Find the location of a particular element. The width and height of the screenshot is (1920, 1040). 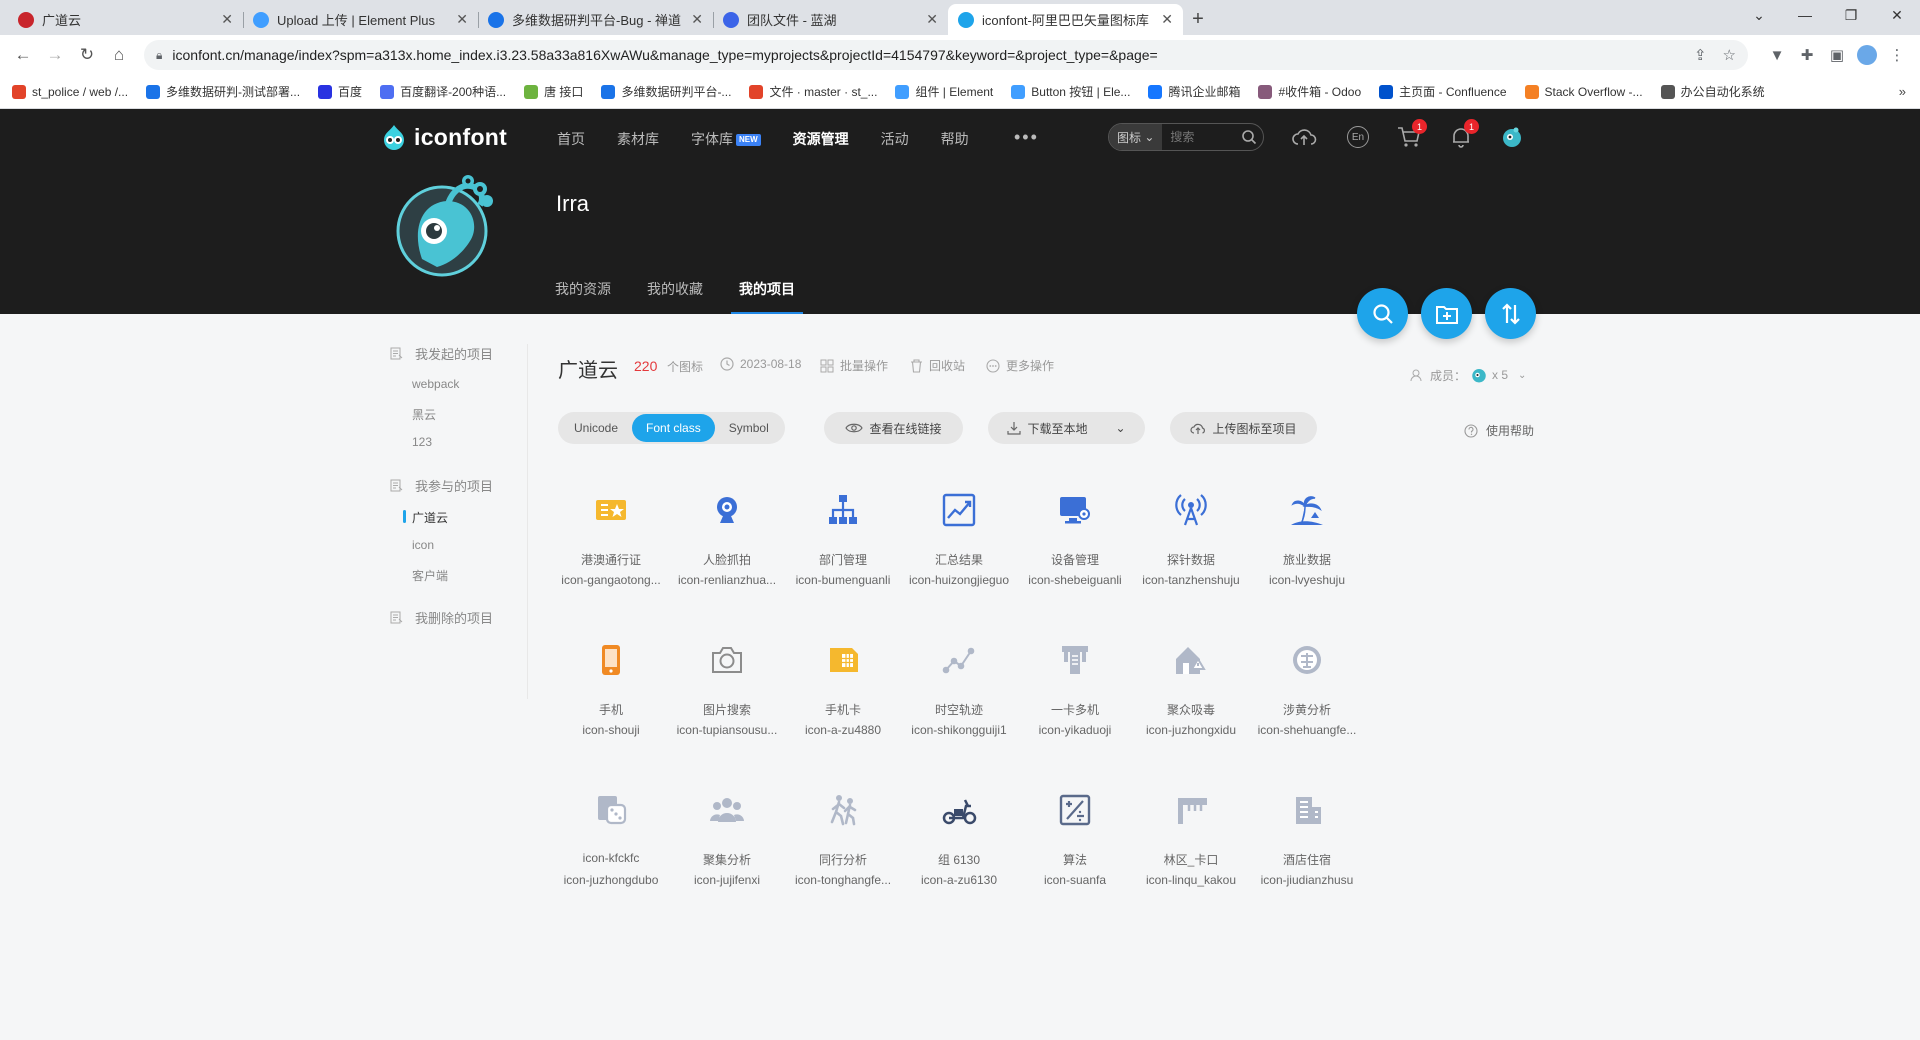

nav-item: 资源管理 is located at coordinates (821, 139).